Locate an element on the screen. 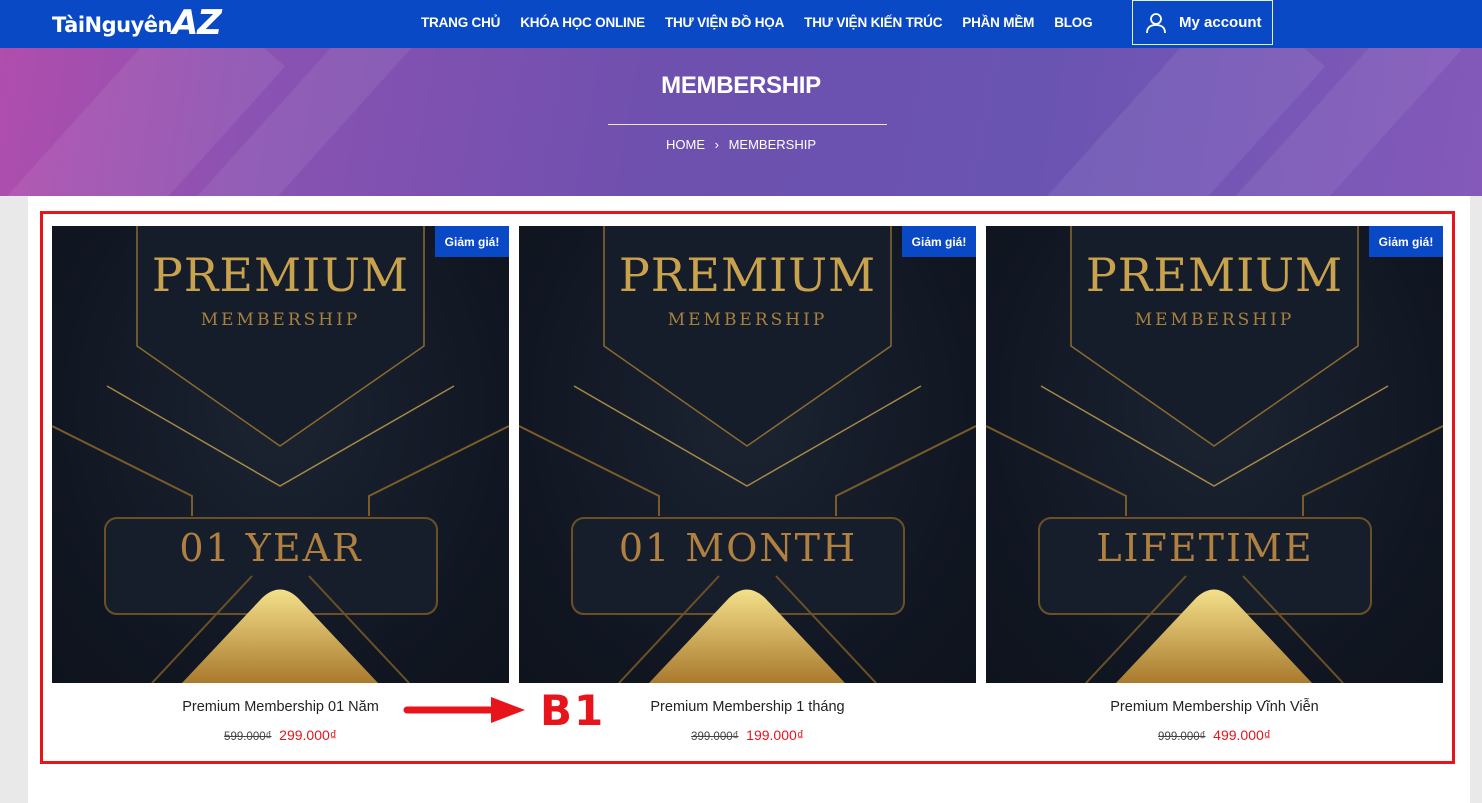  user-icon is located at coordinates (1156, 22).